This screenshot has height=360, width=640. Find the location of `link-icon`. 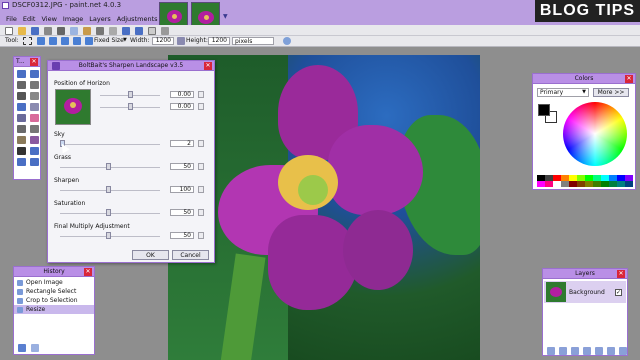

link-icon is located at coordinates (181, 41).